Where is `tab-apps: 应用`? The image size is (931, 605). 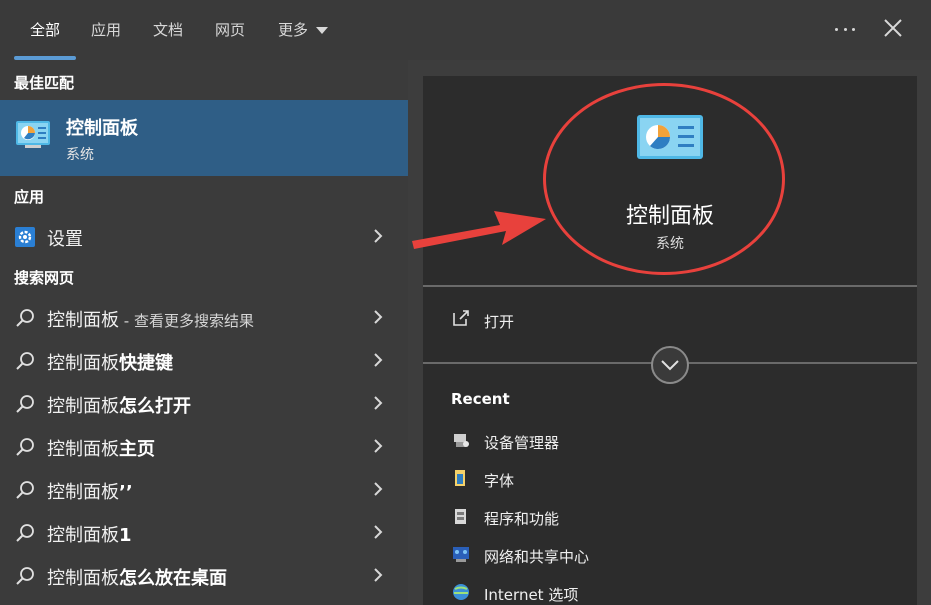 tab-apps: 应用 is located at coordinates (106, 30).